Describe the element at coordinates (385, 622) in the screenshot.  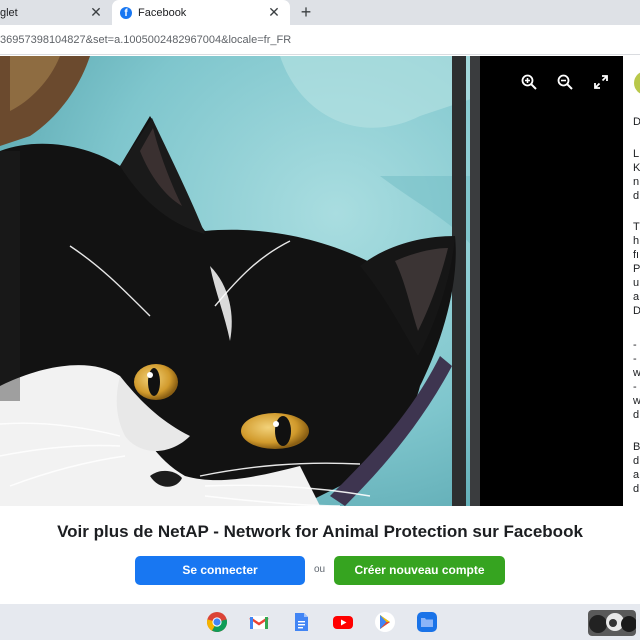
I see `play-store-icon` at that location.